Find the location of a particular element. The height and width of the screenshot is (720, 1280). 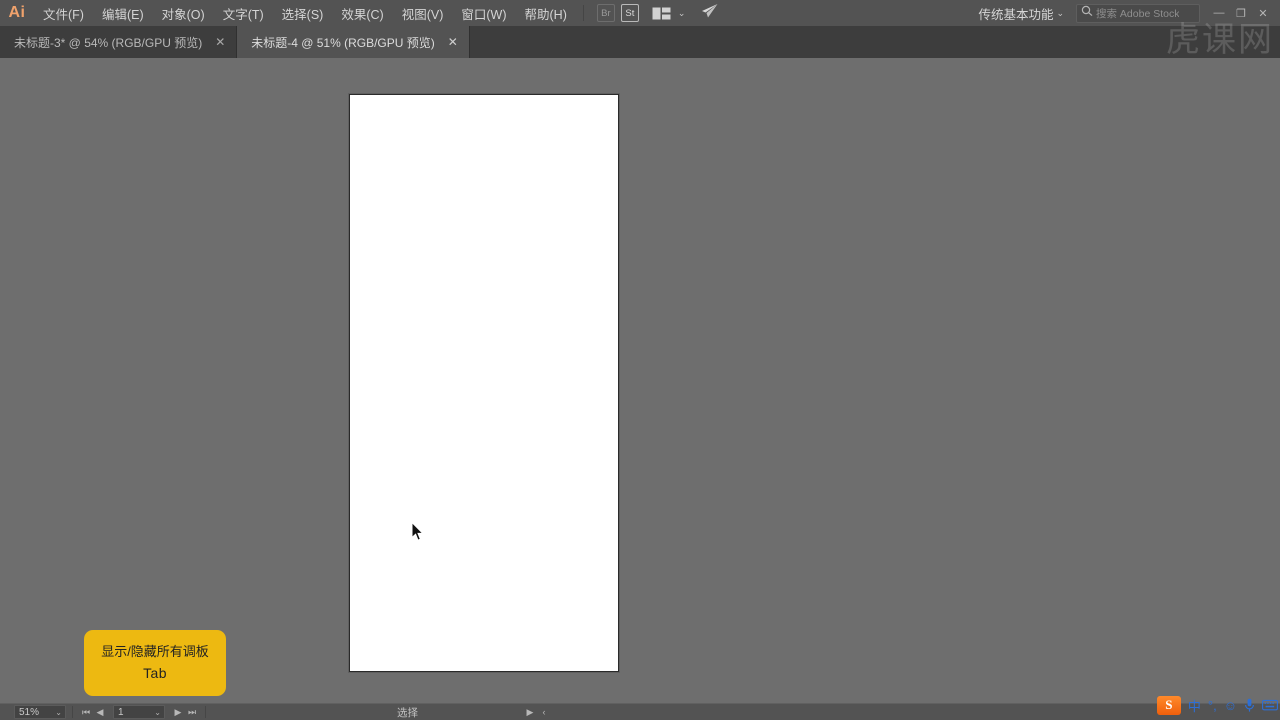

menu-view: 视图(V) is located at coordinates (423, 13).